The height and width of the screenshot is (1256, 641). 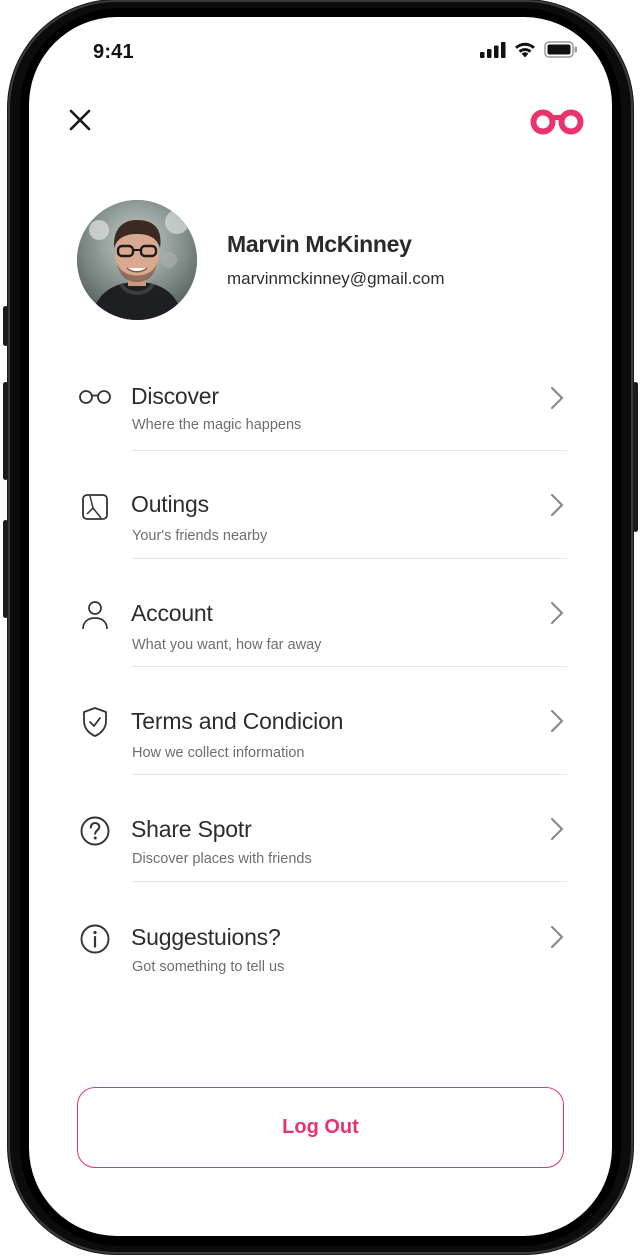 What do you see at coordinates (493, 49) in the screenshot?
I see `cellular-signal-icon` at bounding box center [493, 49].